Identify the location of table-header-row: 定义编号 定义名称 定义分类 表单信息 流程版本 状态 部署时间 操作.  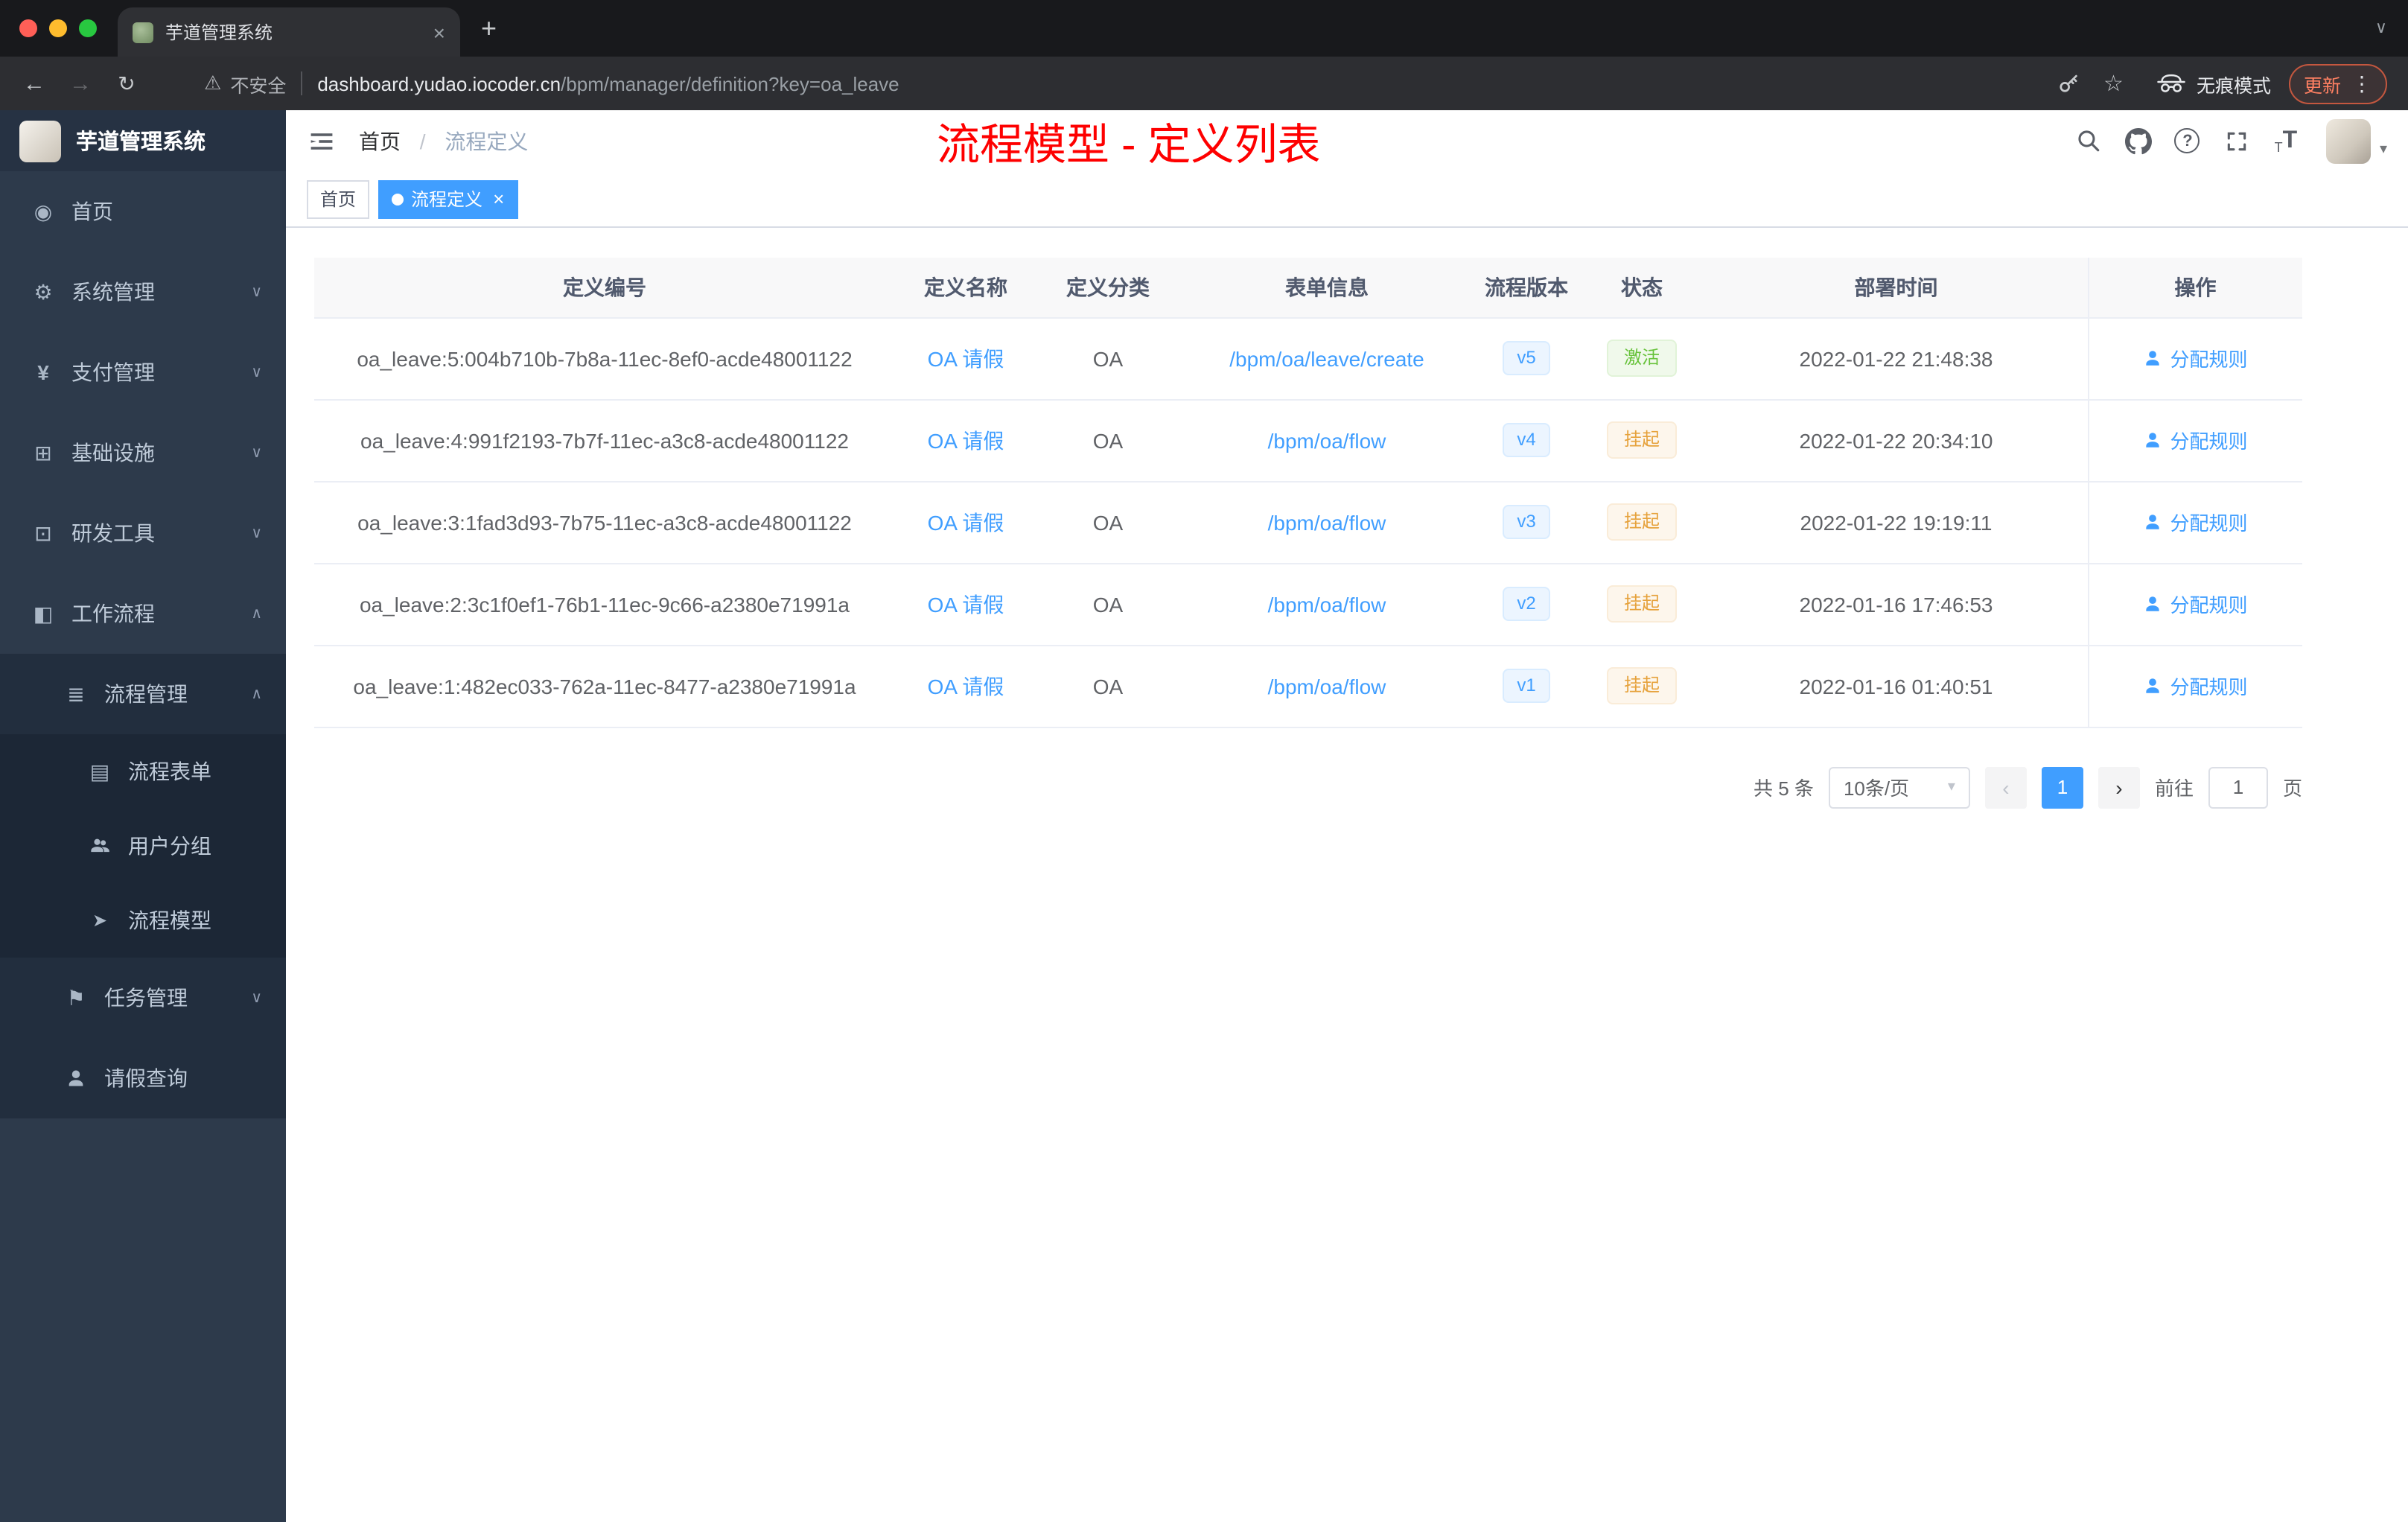
(1308, 288).